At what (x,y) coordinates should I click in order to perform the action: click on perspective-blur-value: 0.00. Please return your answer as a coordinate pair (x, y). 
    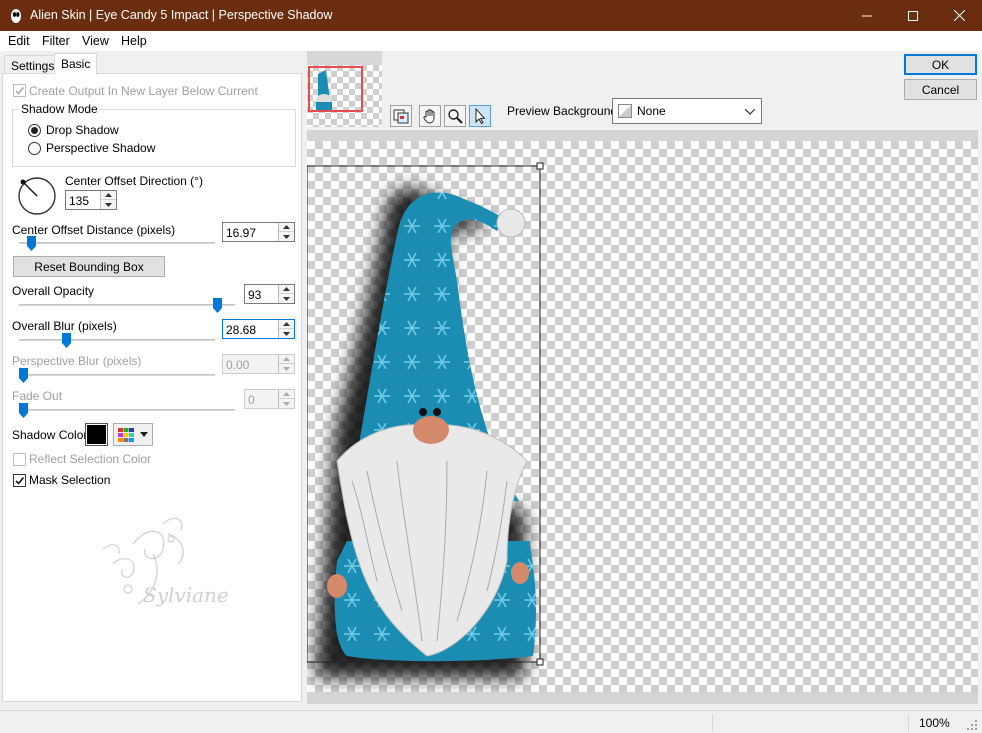
    Looking at the image, I should click on (238, 365).